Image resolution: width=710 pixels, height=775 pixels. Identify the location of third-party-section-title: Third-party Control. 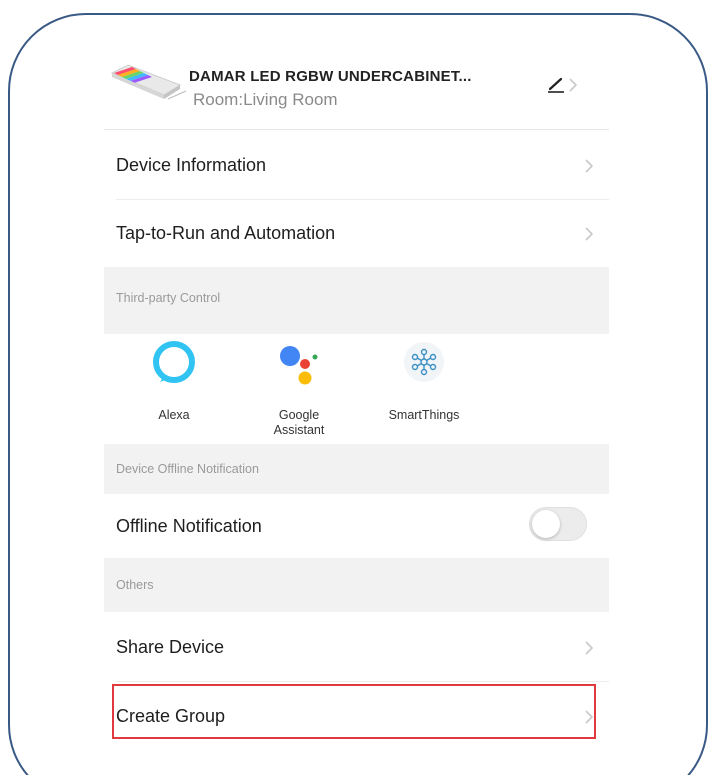
(168, 298).